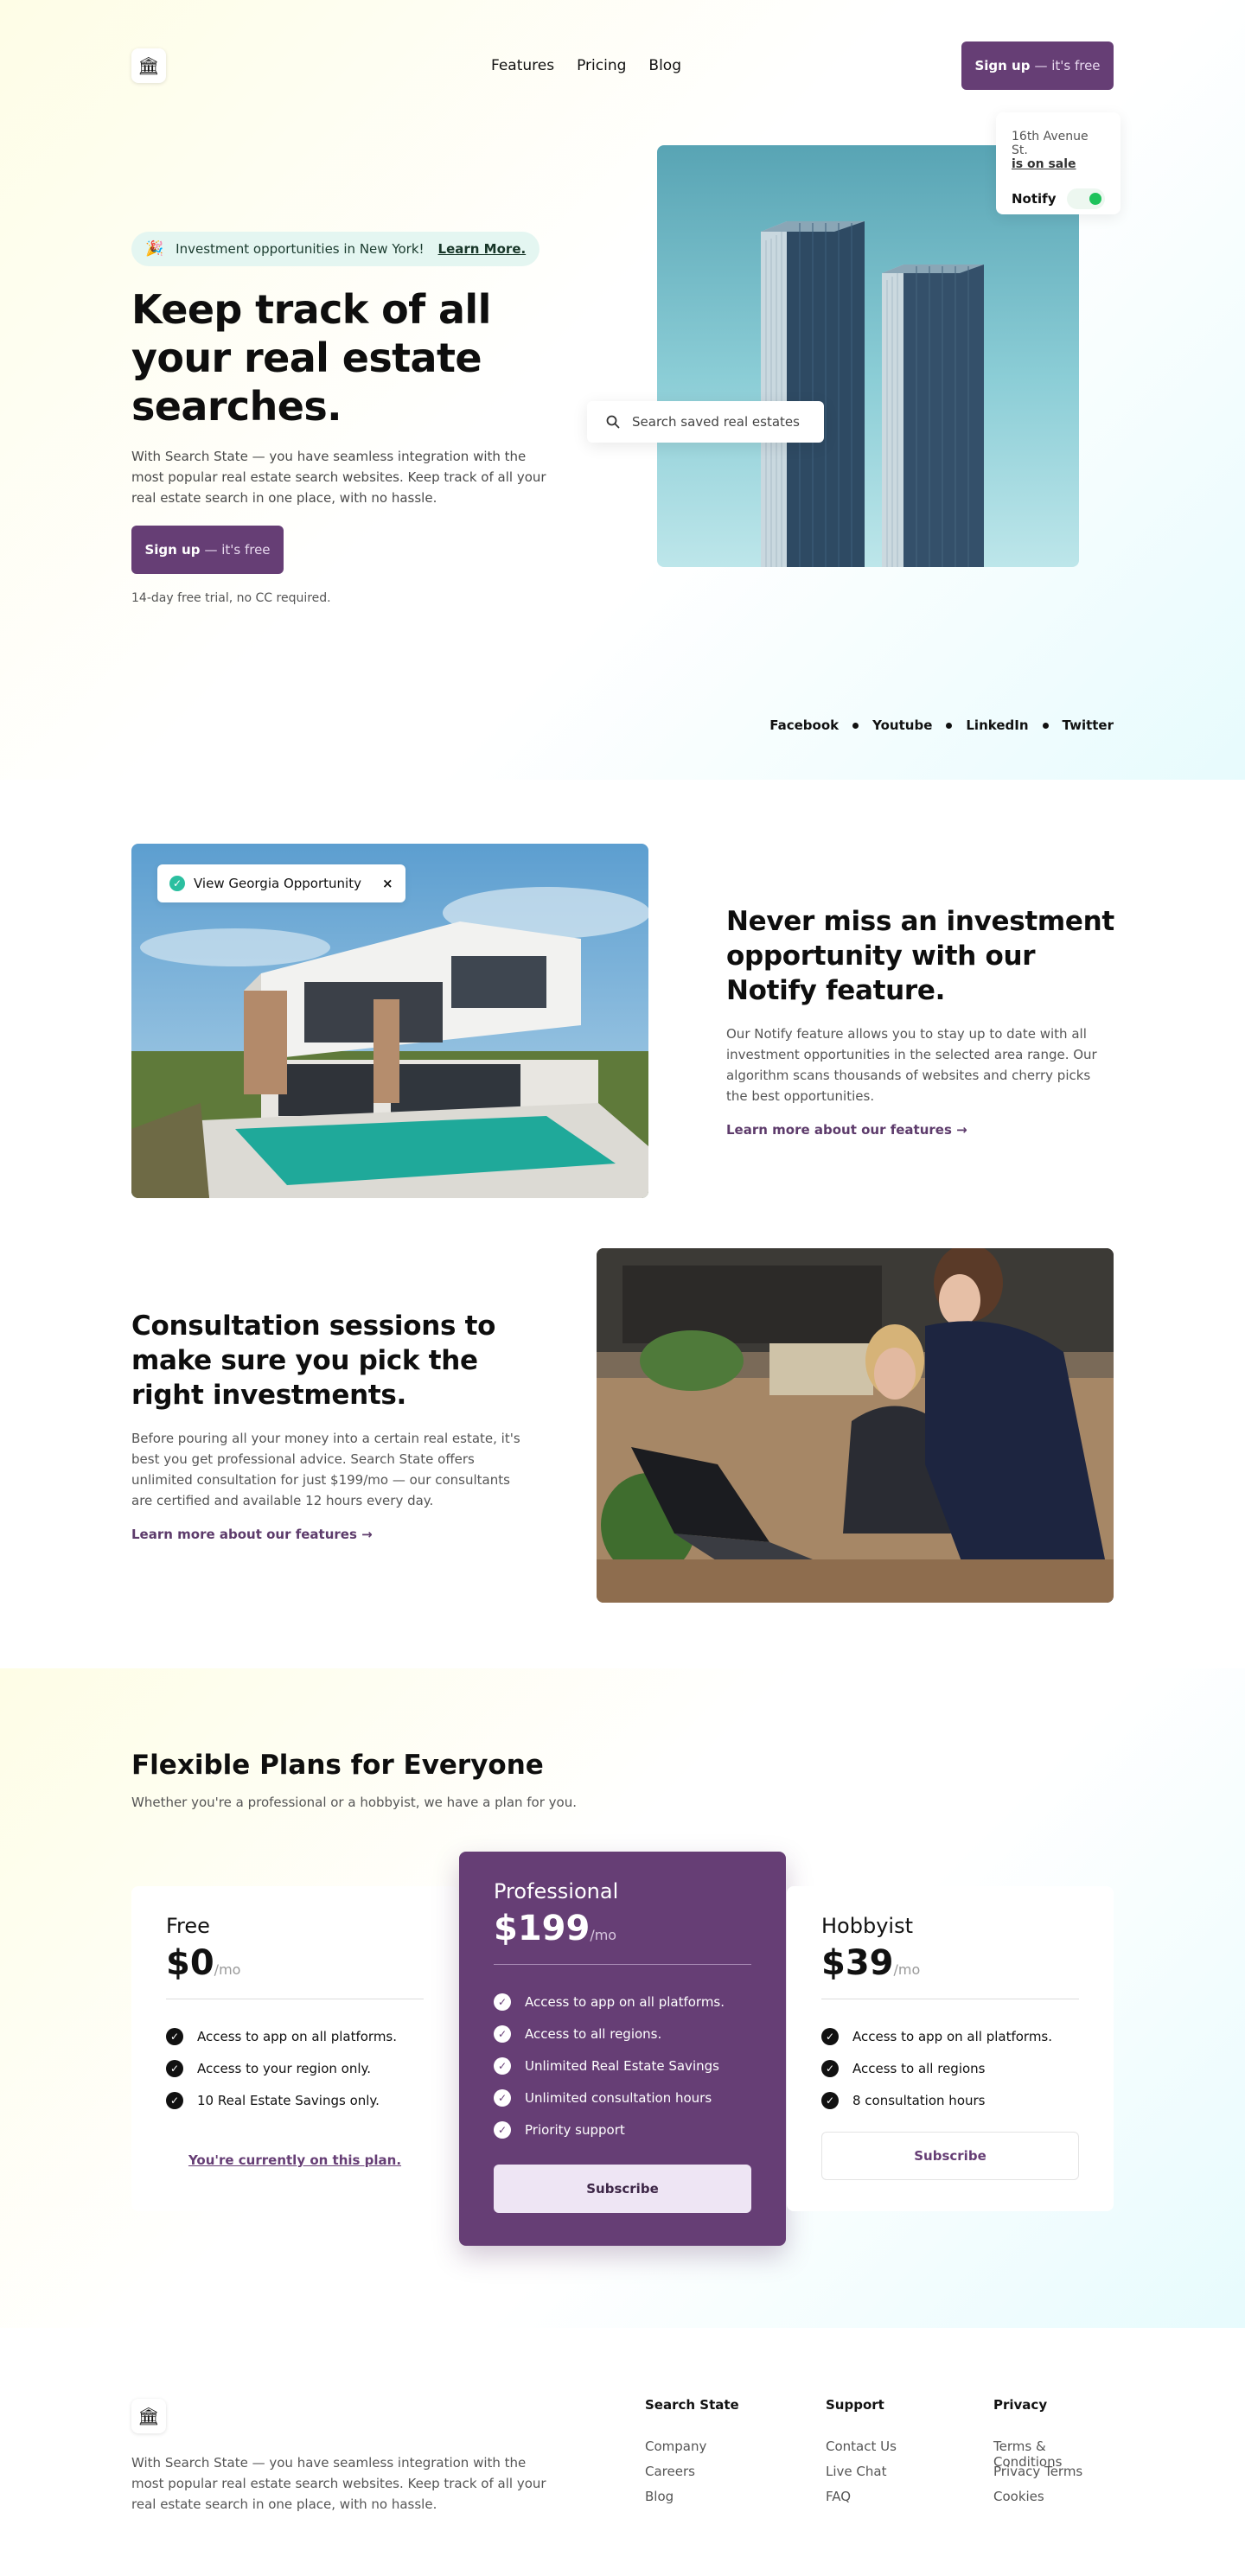 The height and width of the screenshot is (2576, 1245). I want to click on social-facebook: Facebook, so click(804, 725).